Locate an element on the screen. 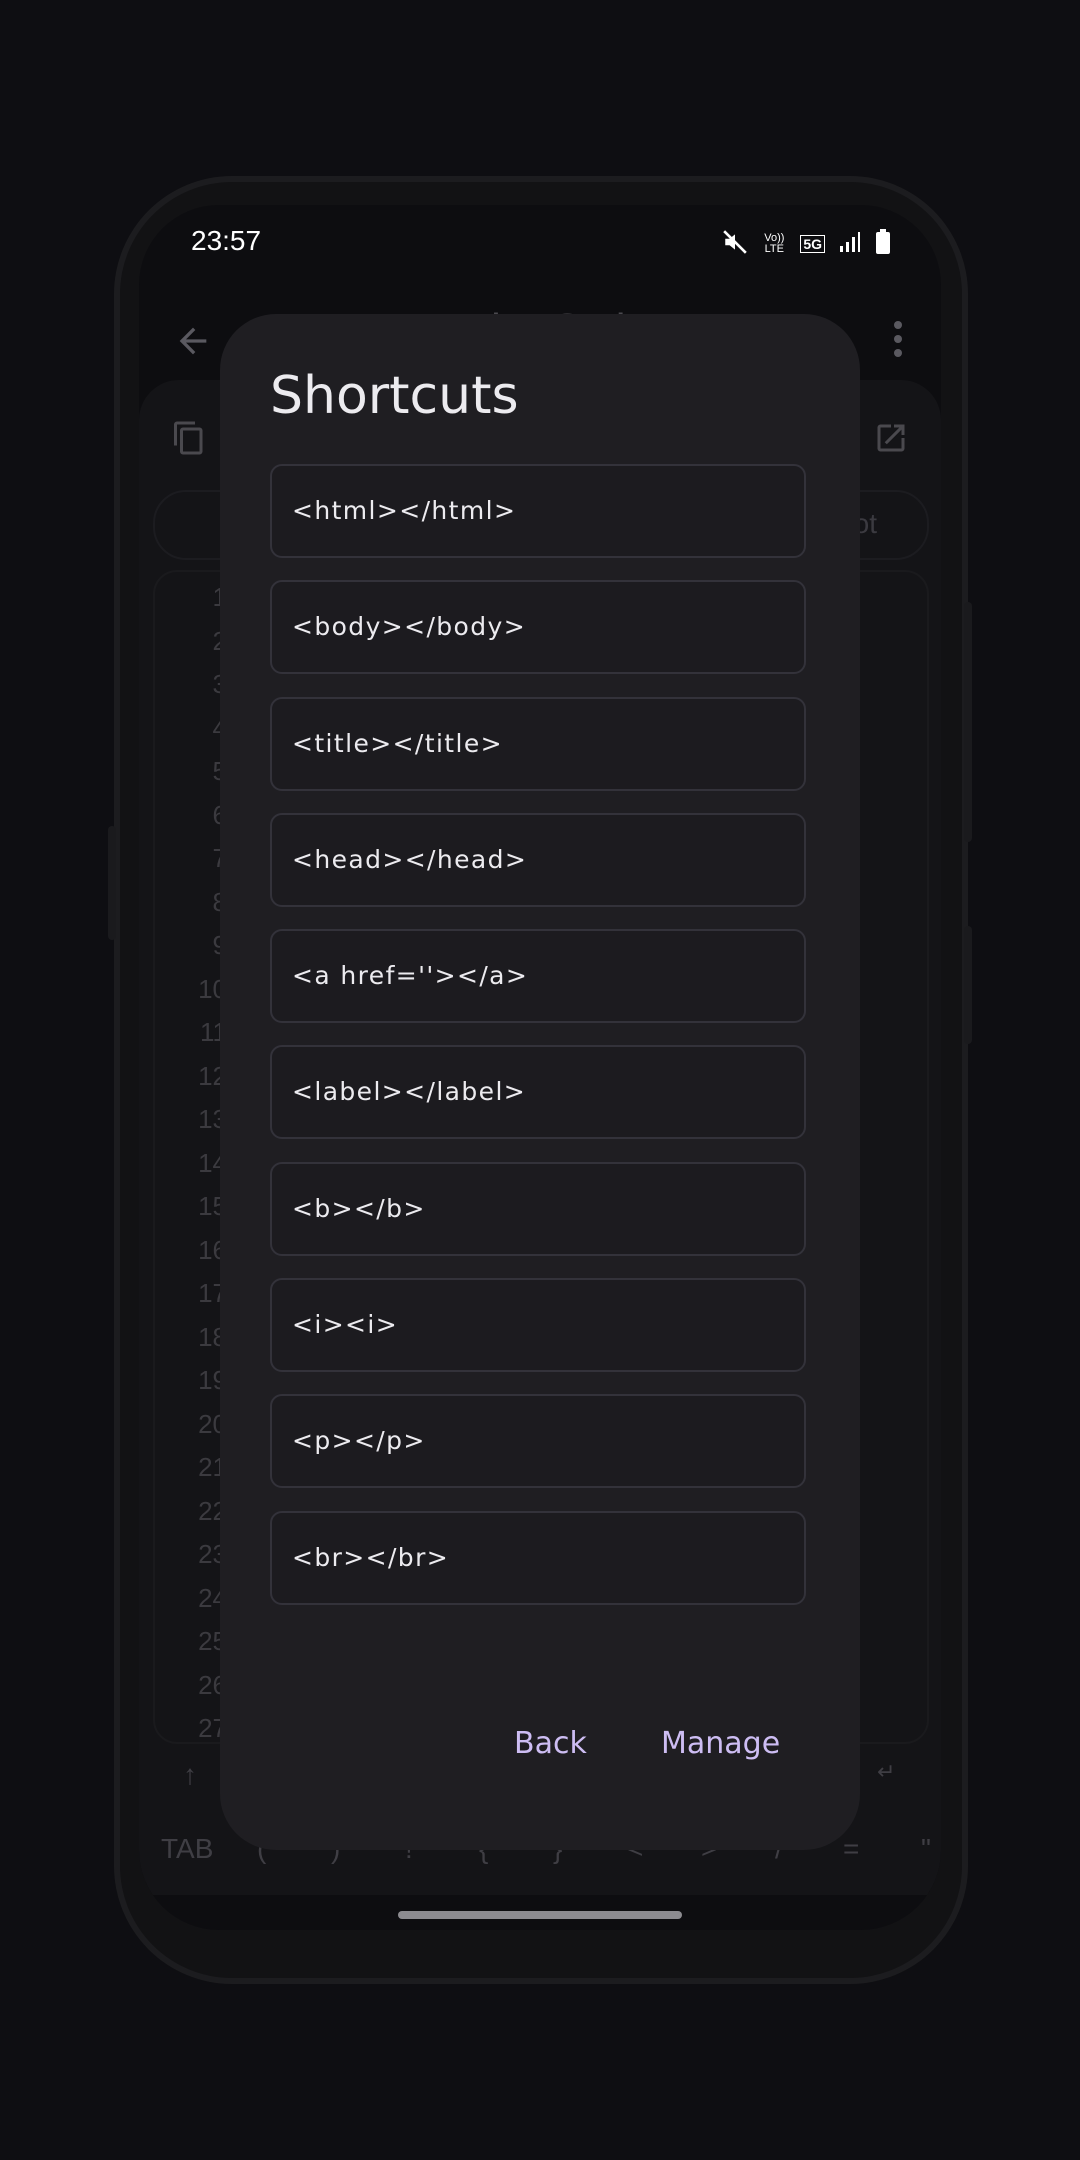 The width and height of the screenshot is (1080, 2160). line-number: 6 is located at coordinates (192, 815).